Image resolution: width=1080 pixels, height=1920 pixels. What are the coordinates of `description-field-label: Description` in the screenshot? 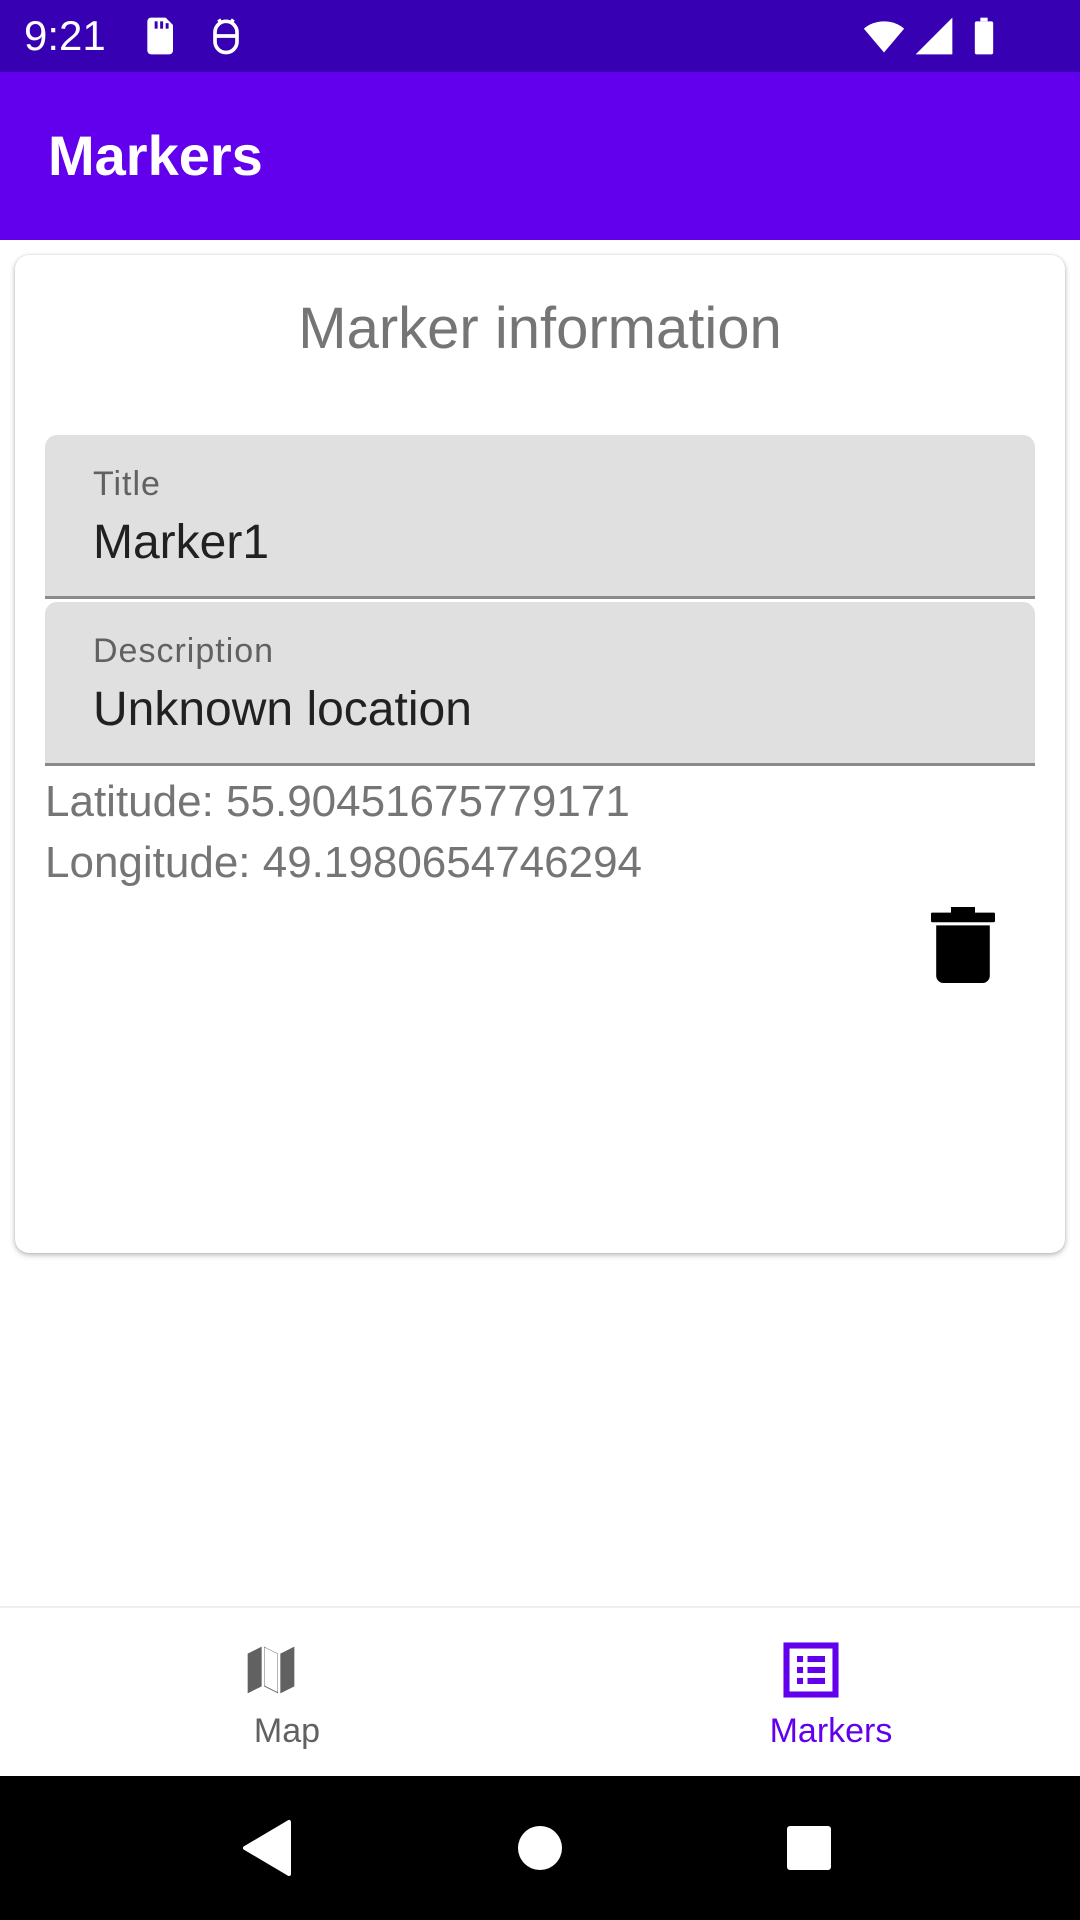 It's located at (184, 651).